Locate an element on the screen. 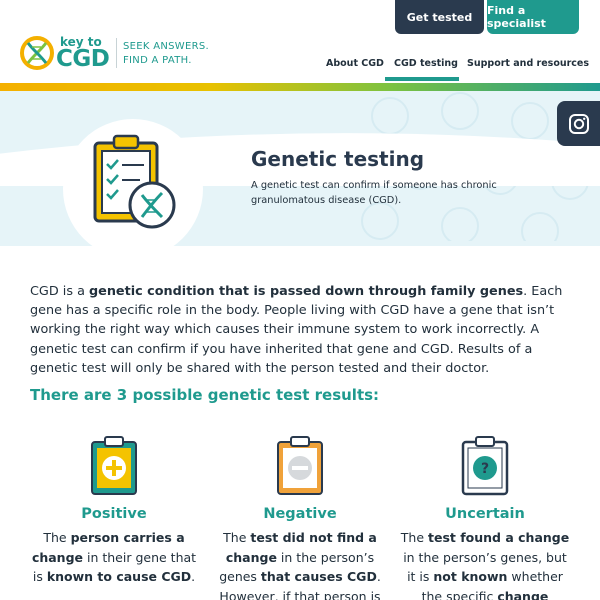  desc-bold: test found a change is located at coordinates (499, 537).